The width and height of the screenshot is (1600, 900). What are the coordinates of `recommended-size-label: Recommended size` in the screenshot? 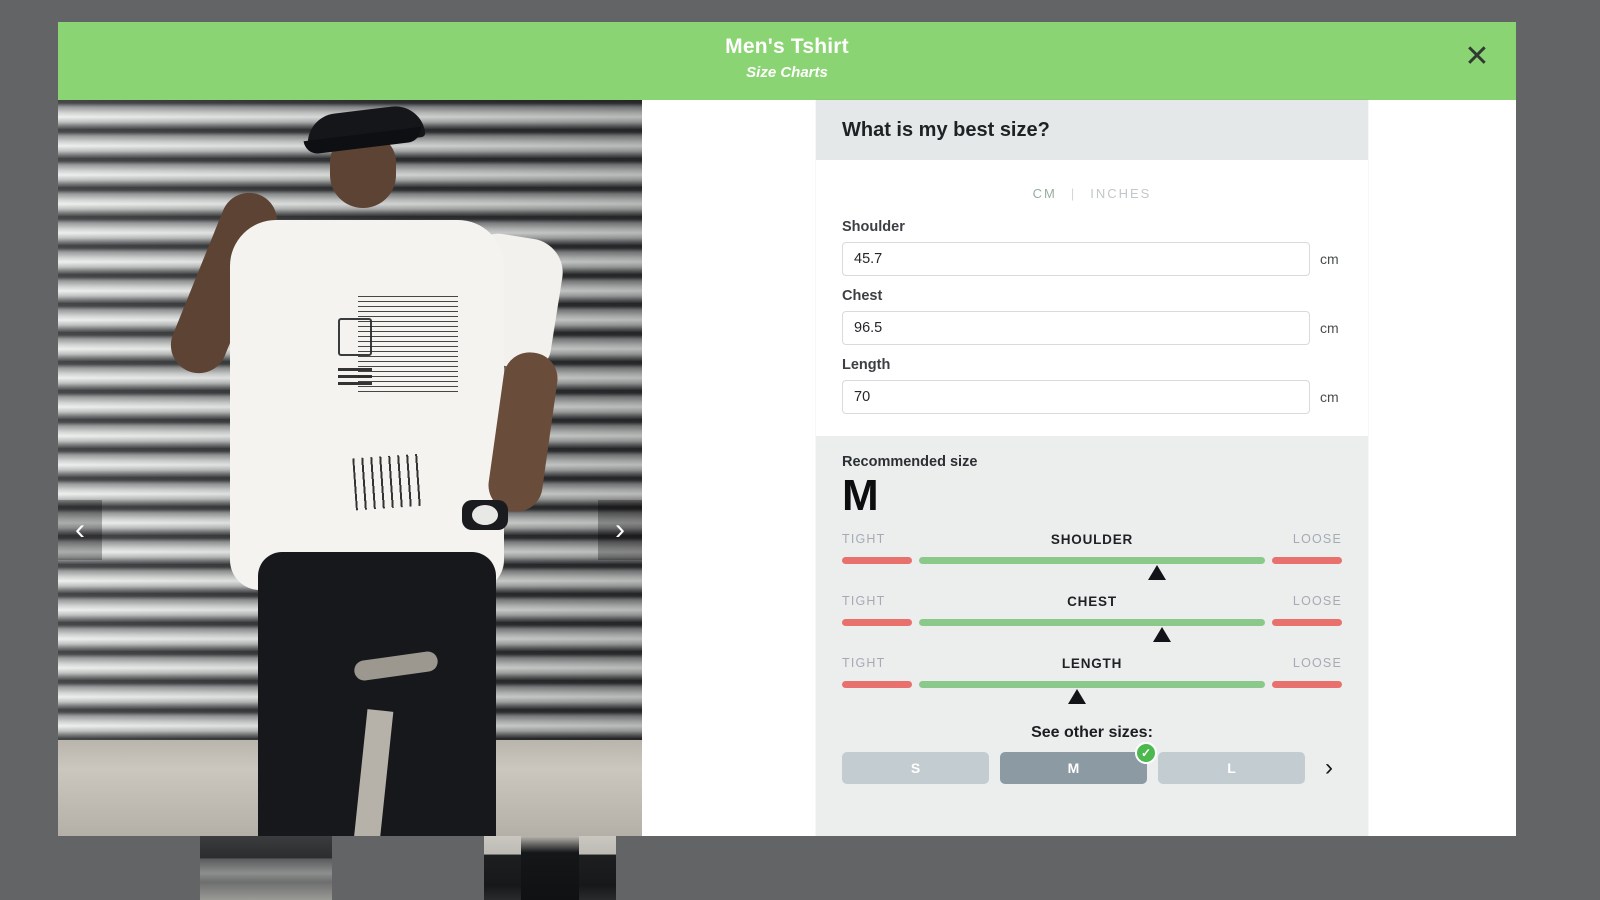 It's located at (910, 462).